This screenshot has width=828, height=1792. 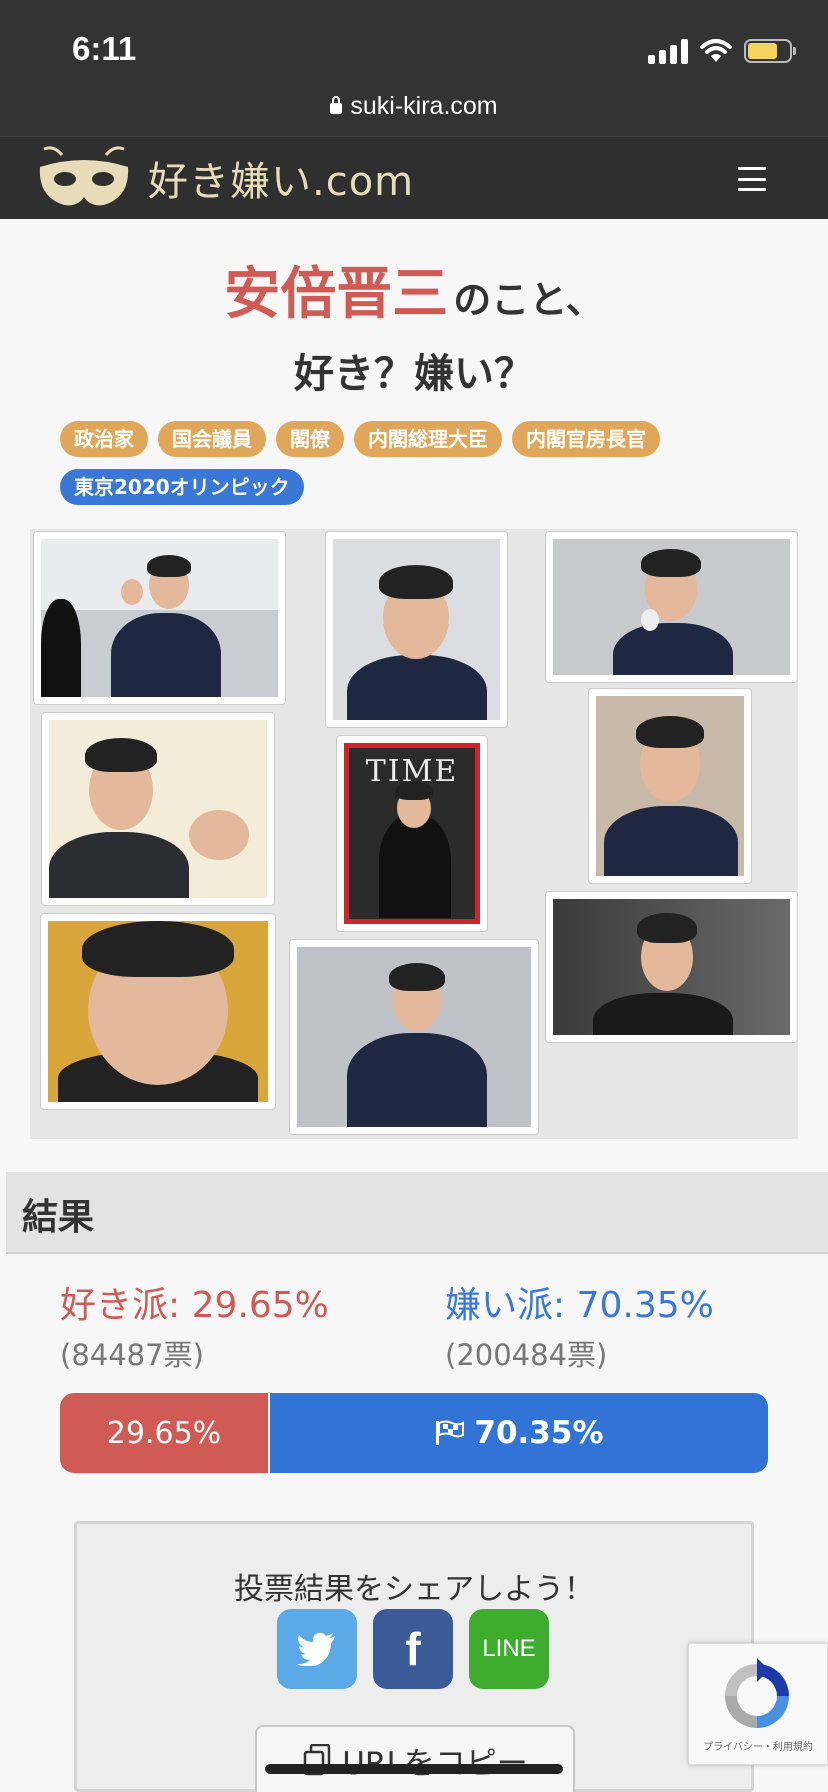 I want to click on site-logo: 好き嫌い.com, so click(x=224, y=178).